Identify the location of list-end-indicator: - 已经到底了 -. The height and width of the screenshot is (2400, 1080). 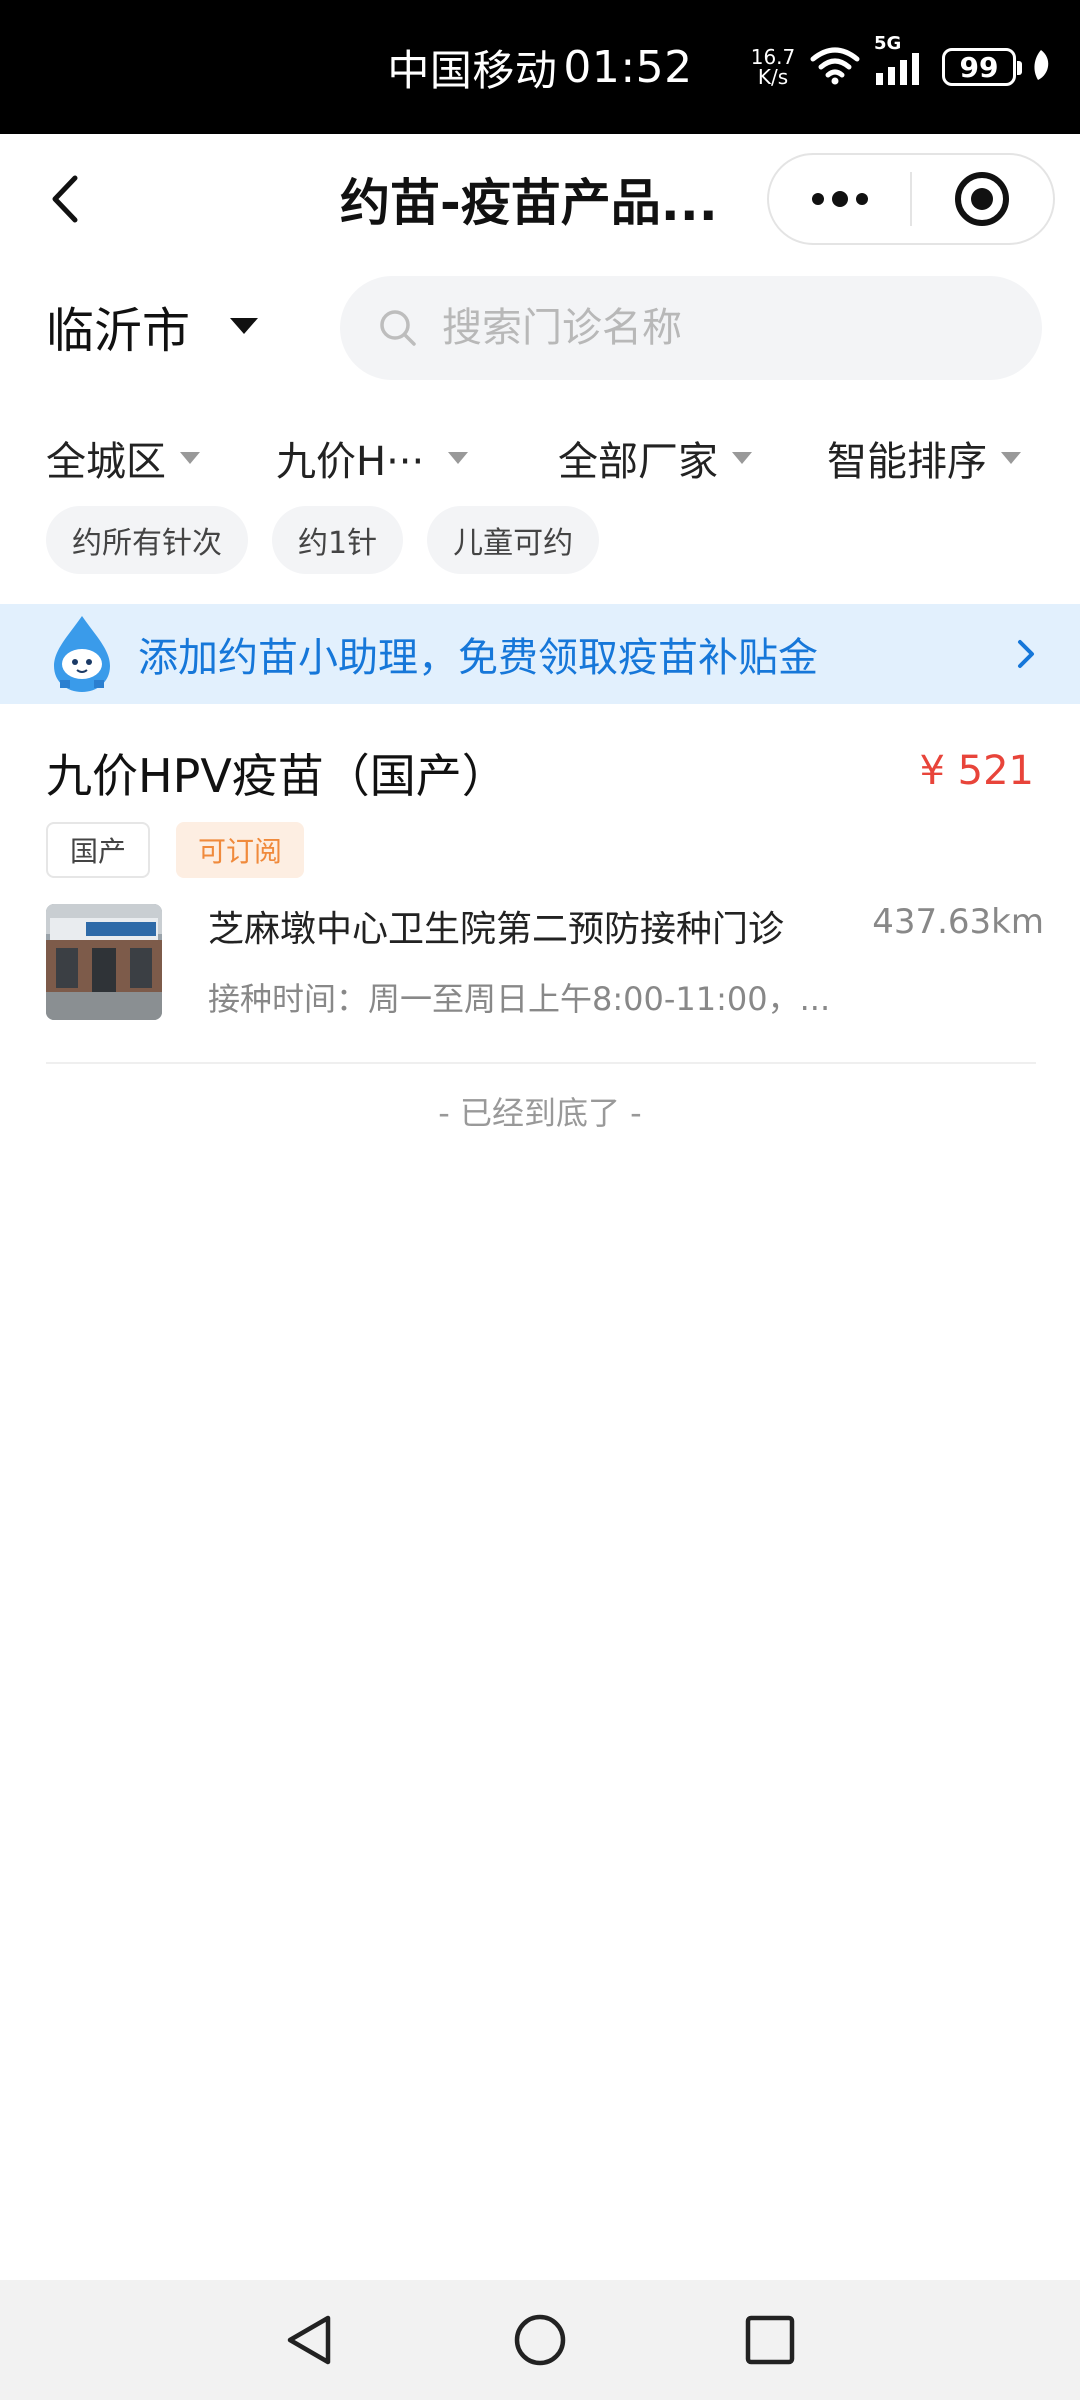
(540, 1113).